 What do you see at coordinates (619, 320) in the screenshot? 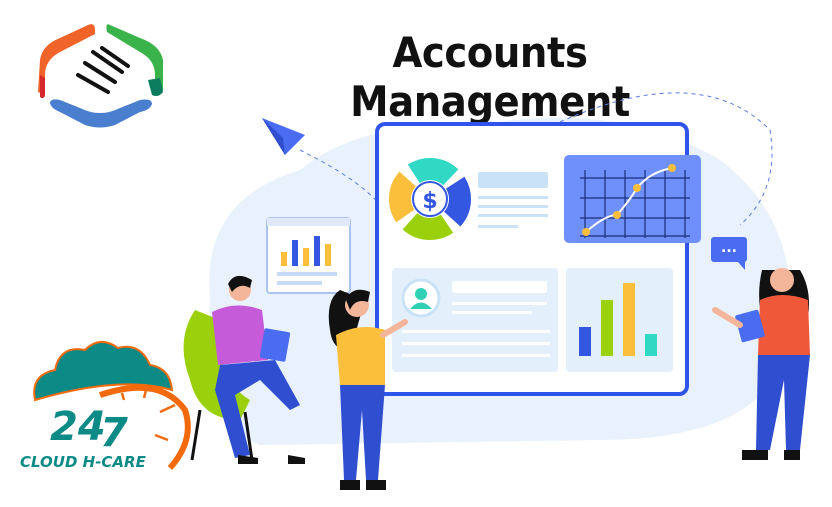
I see `bar-chart-card` at bounding box center [619, 320].